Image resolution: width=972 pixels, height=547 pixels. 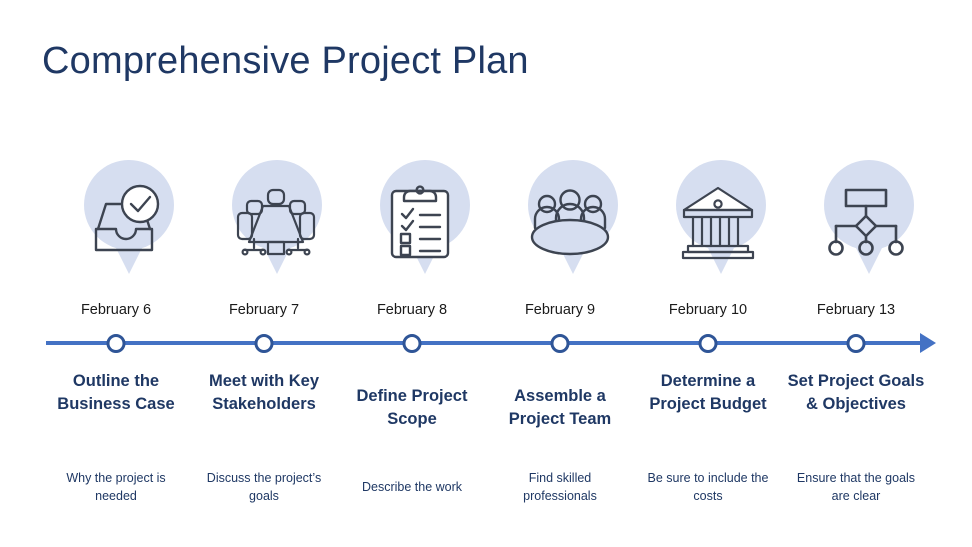 I want to click on inbox-check-icon, so click(x=127, y=218).